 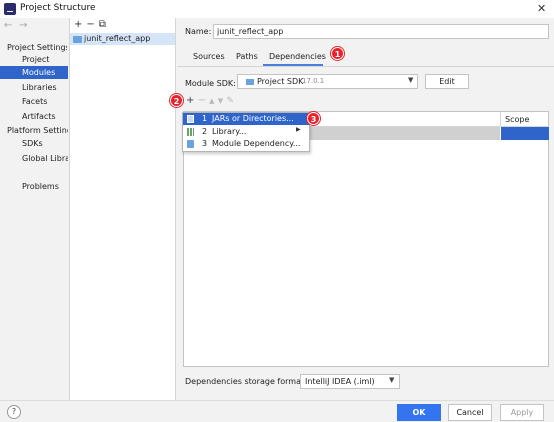 I want to click on sdk-folder-icon, so click(x=250, y=82).